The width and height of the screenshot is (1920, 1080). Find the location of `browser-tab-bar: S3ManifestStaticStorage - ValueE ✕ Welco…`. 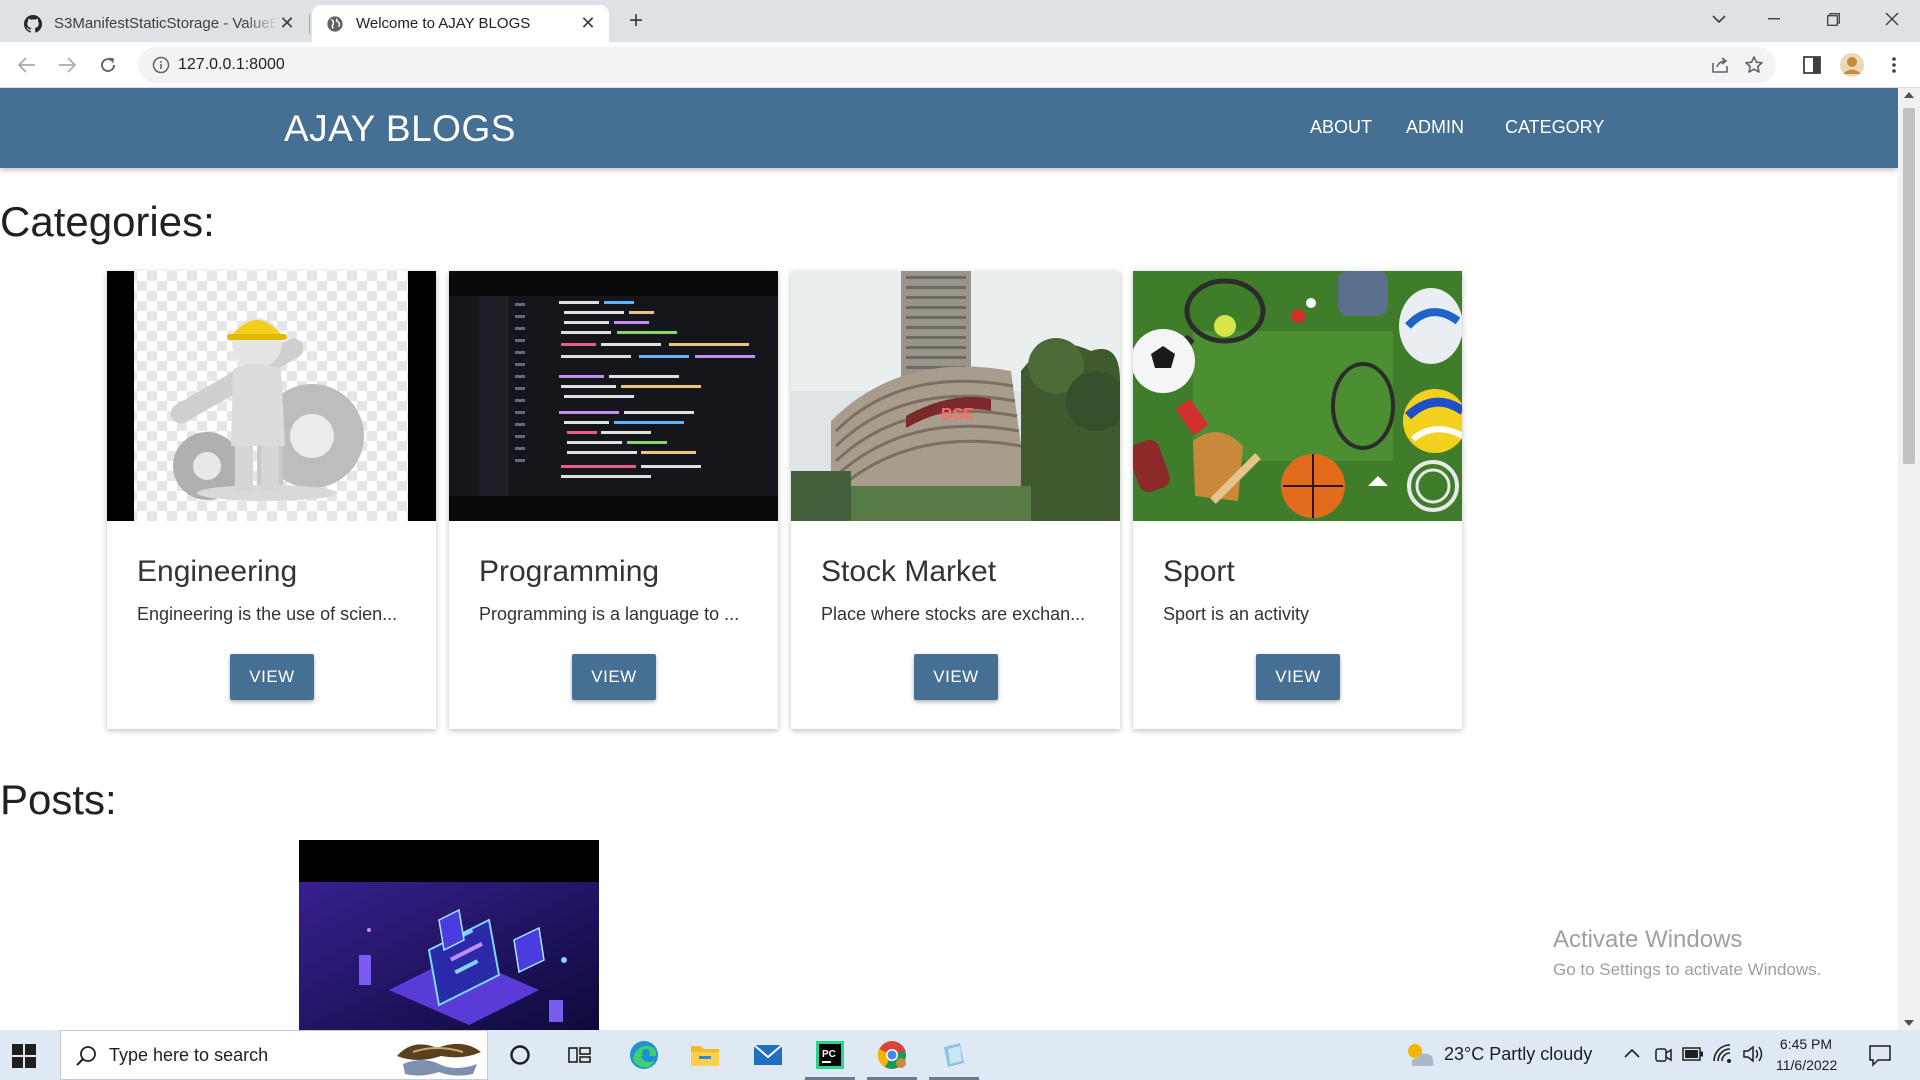

browser-tab-bar: S3ManifestStaticStorage - ValueE ✕ Welco… is located at coordinates (960, 21).